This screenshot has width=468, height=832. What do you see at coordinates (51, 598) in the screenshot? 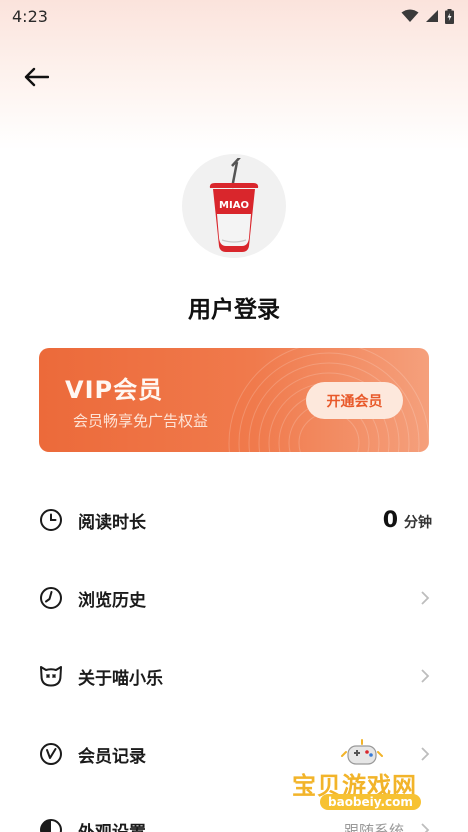
I see `history-icon` at bounding box center [51, 598].